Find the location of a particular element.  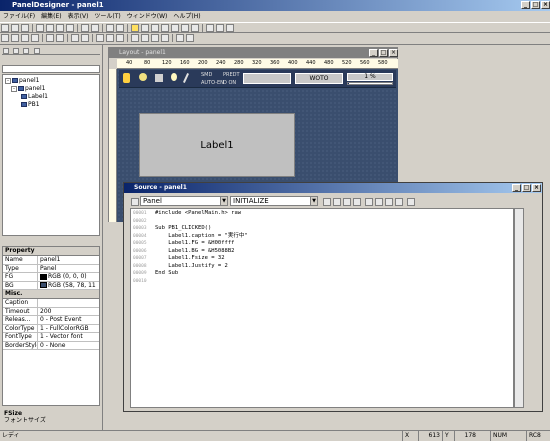

prop-row-timeout: Timeout200 is located at coordinates (51, 312).